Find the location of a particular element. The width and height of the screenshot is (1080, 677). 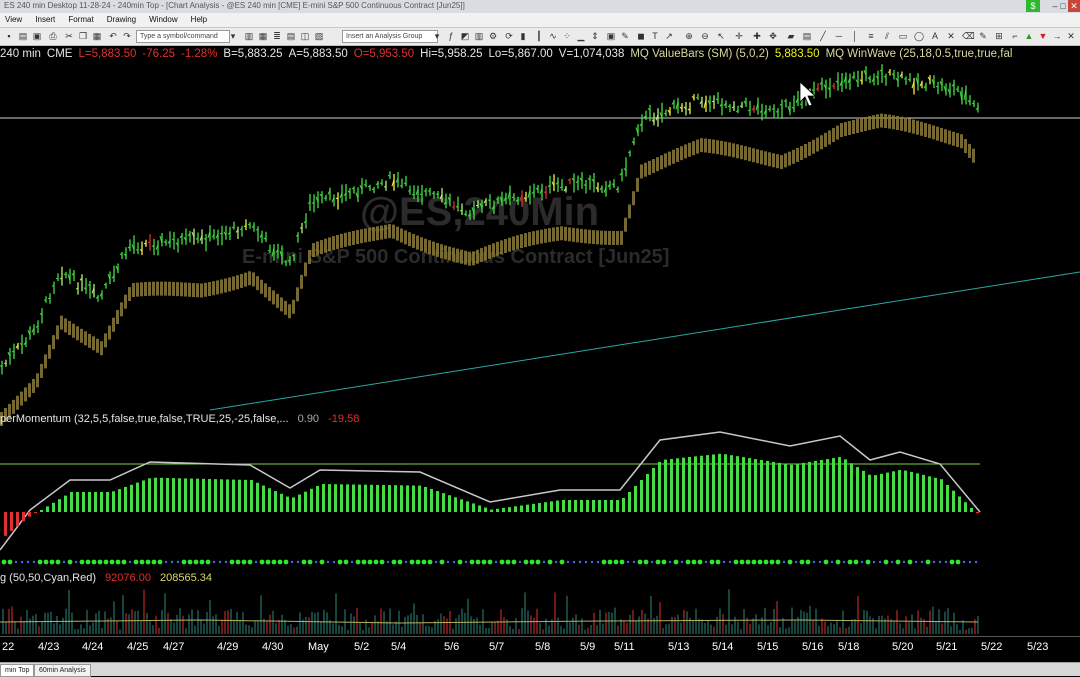

date-label: 5/18 is located at coordinates (848, 647).